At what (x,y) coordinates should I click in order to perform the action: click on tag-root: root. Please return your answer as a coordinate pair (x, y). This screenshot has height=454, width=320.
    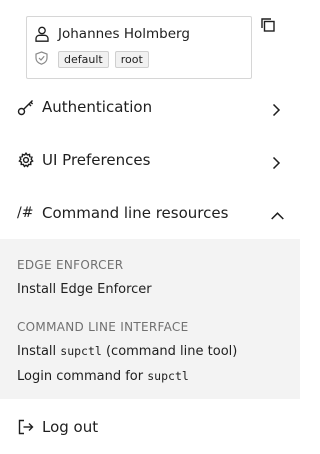
    Looking at the image, I should click on (131, 59).